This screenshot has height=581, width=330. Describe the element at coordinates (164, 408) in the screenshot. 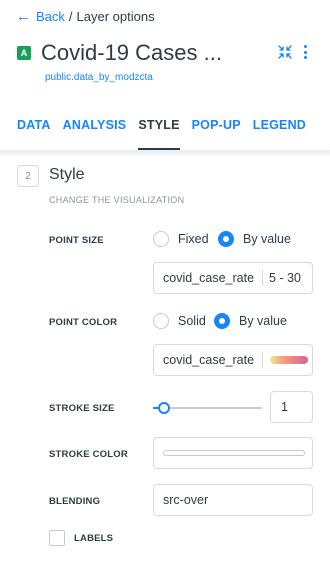

I see `stroke-size-slider-thumb` at that location.